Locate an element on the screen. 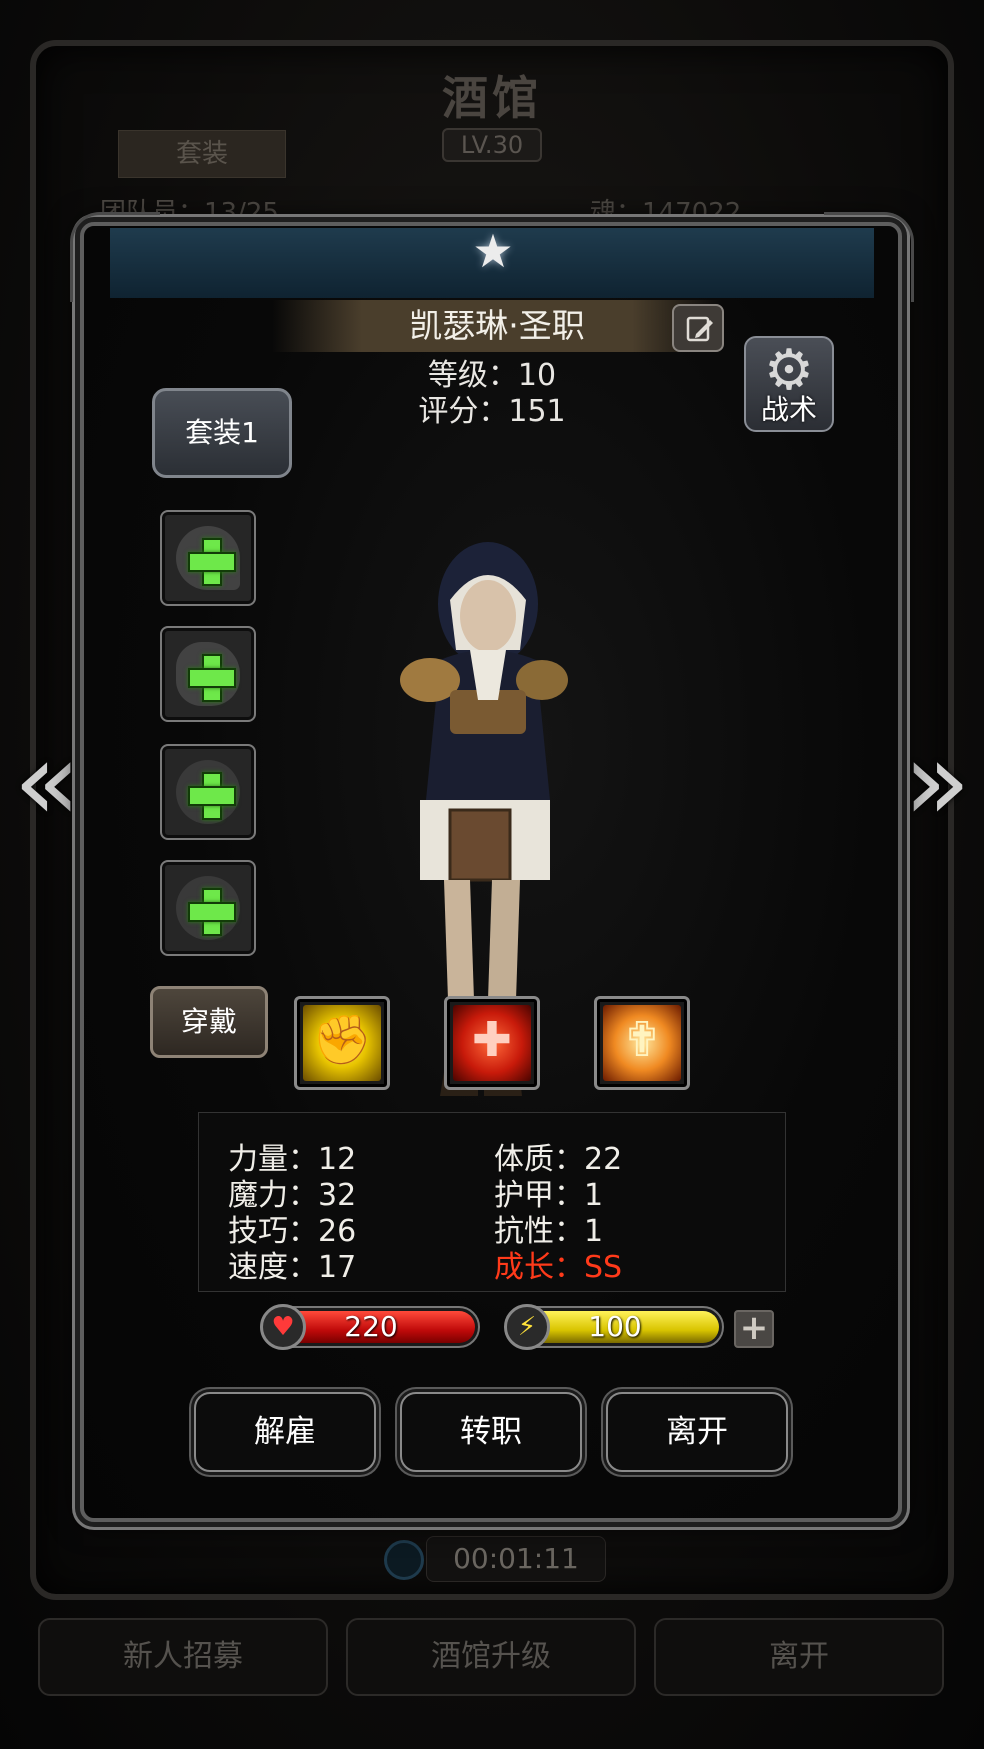  hp-bar: 220 ♥ is located at coordinates (370, 1327).